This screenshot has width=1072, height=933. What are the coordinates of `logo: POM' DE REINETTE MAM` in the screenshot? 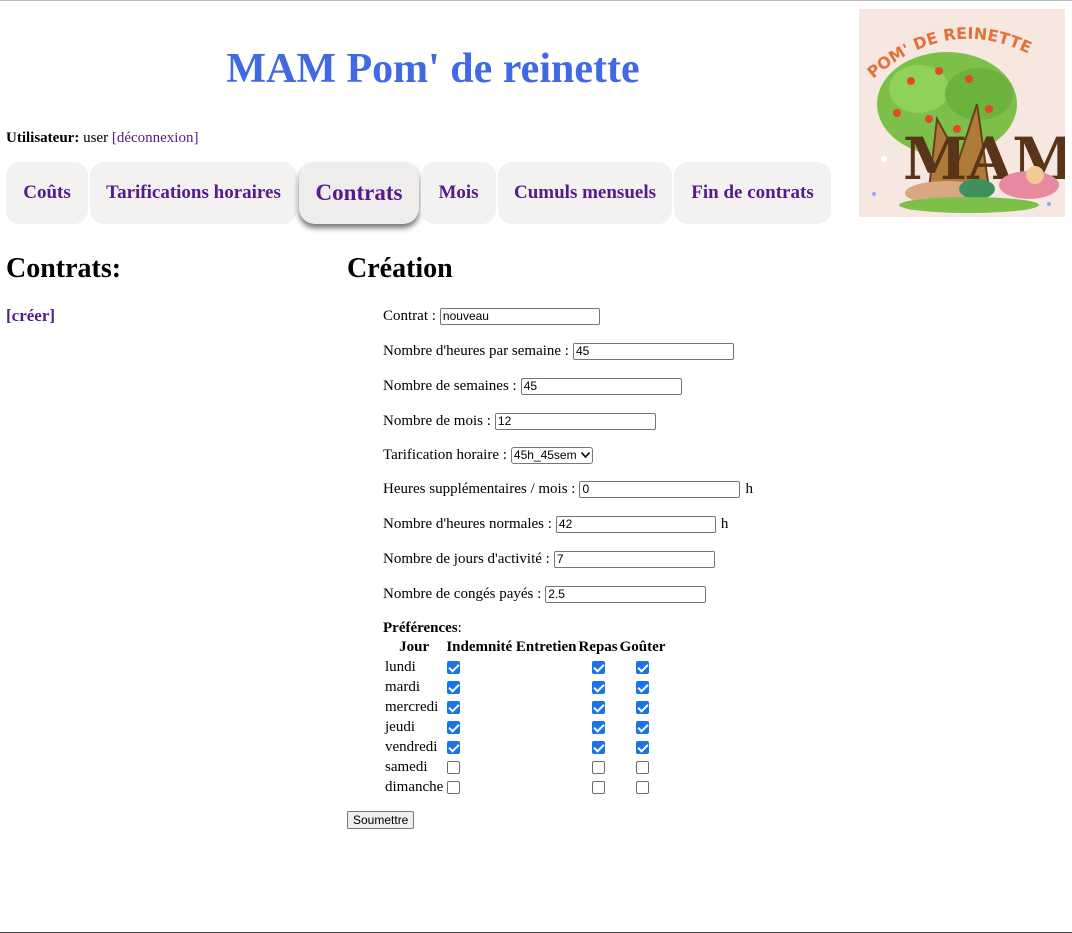 It's located at (962, 113).